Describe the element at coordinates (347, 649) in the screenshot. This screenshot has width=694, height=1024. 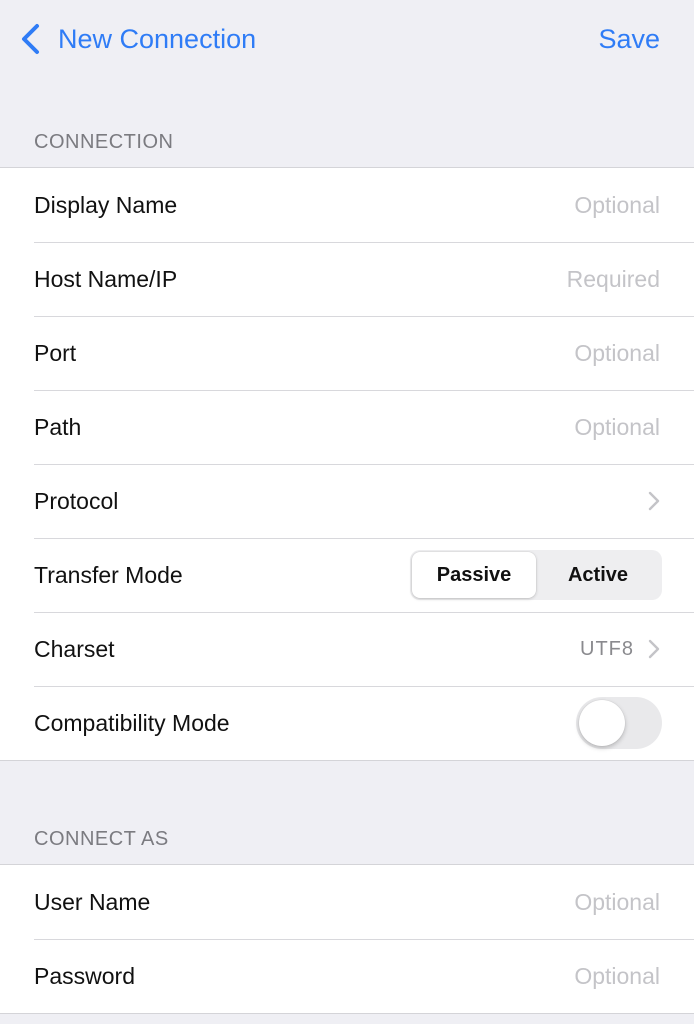
I see `charset-row: Charset UTF8` at that location.